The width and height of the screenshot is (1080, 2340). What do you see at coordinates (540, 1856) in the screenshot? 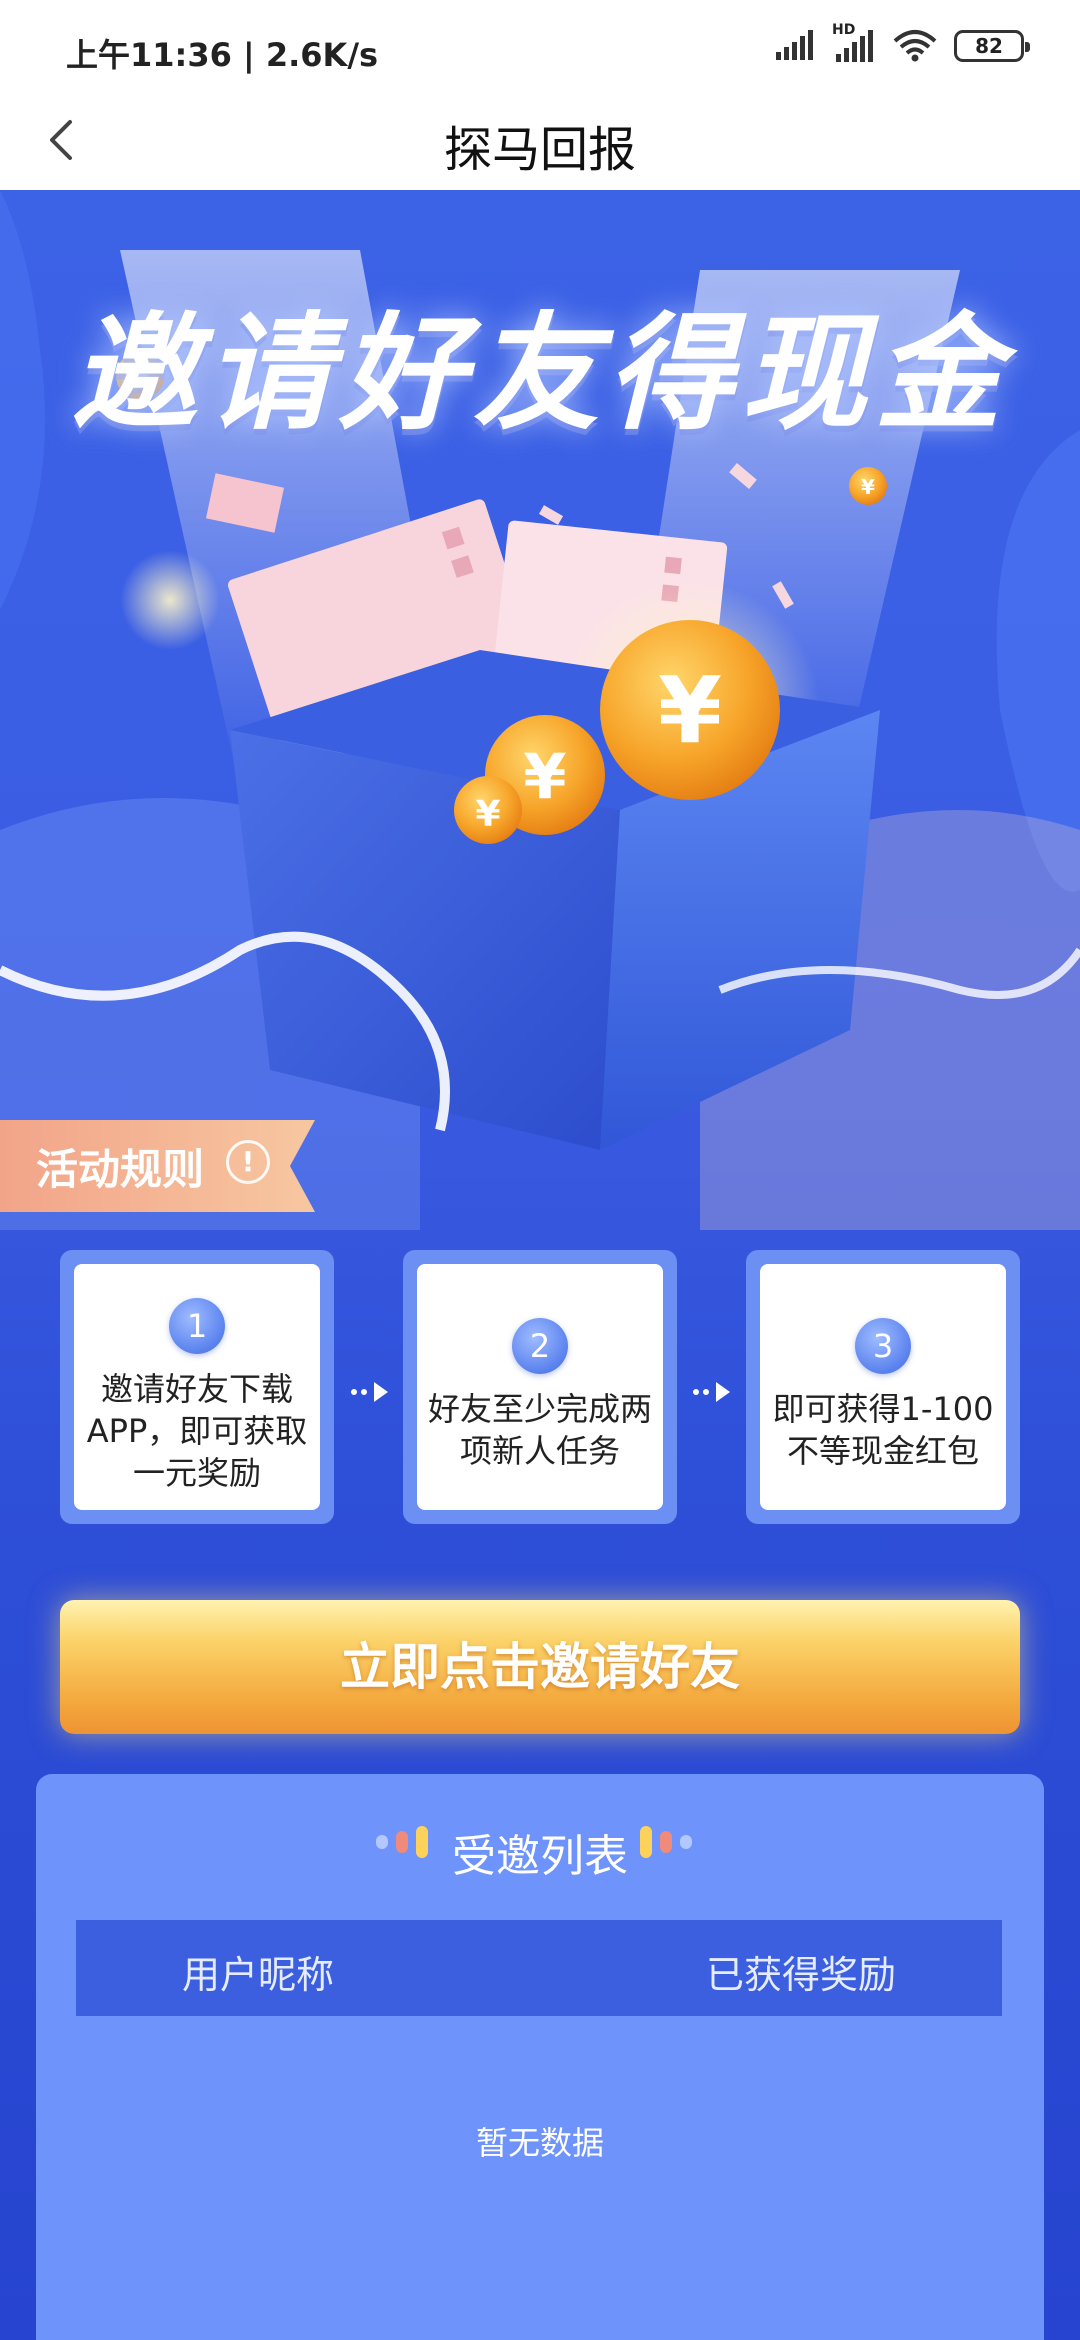
I see `invite-list-title: 受邀列表` at bounding box center [540, 1856].